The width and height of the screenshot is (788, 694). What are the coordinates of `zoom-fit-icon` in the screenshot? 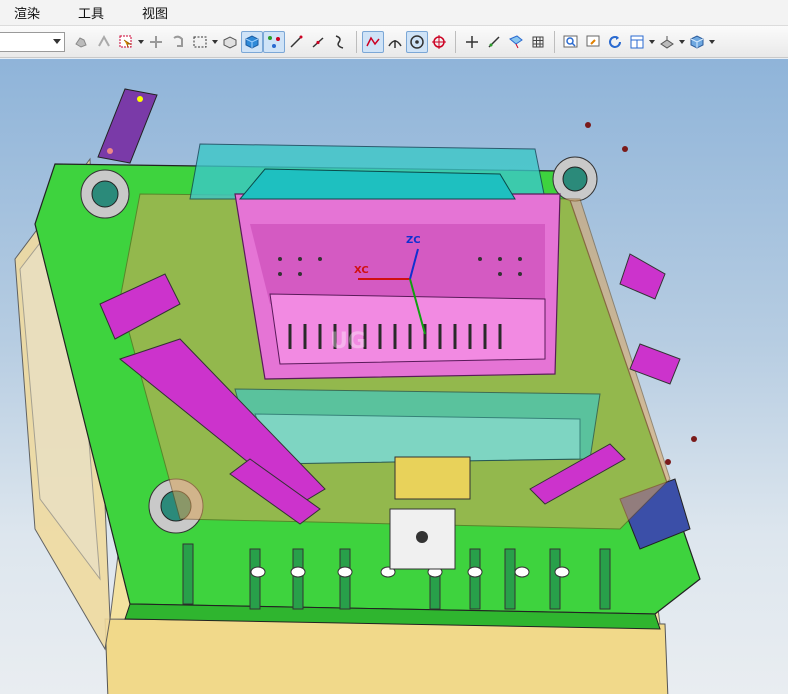 It's located at (571, 42).